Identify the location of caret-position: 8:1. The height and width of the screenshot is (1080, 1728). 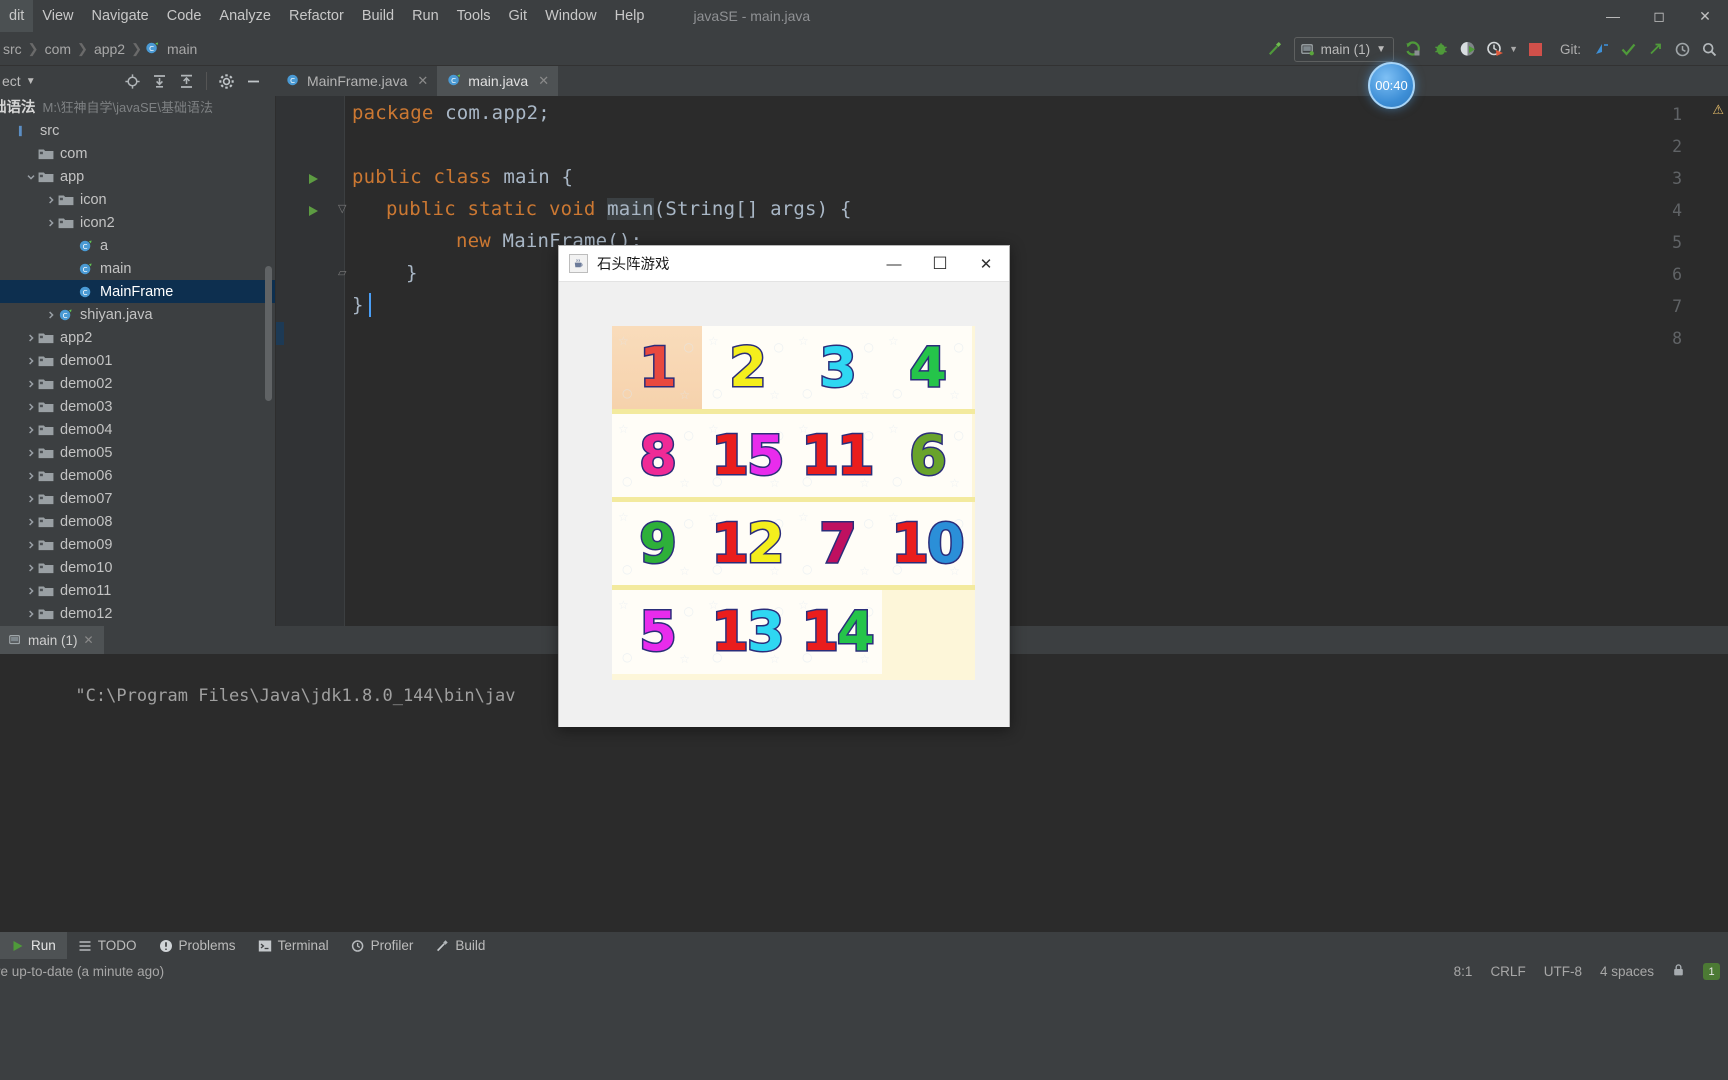
(1463, 971).